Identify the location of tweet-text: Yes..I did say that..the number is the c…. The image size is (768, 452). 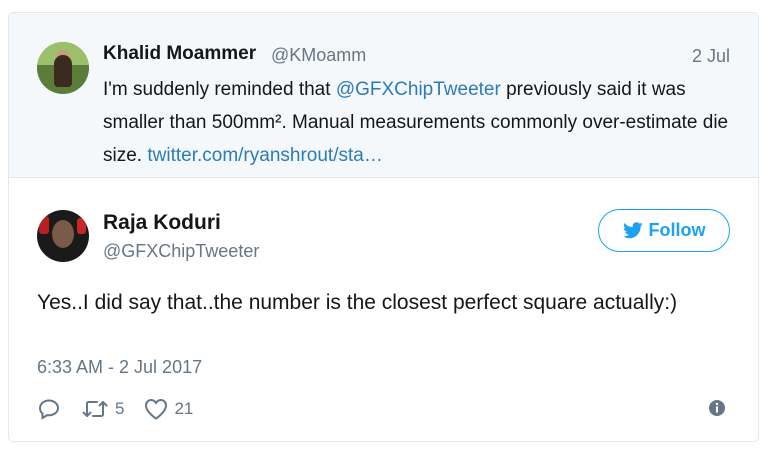
(357, 302).